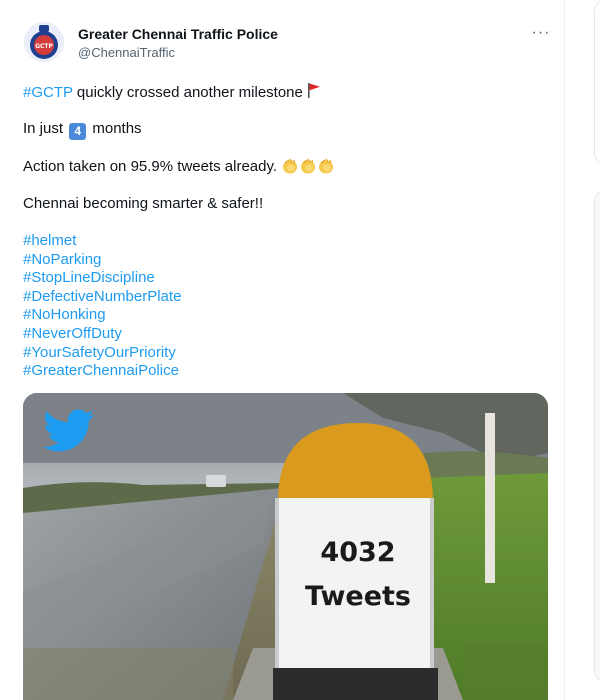 The width and height of the screenshot is (600, 700). What do you see at coordinates (48, 92) in the screenshot?
I see `hashtag-gctp: #GCTP` at bounding box center [48, 92].